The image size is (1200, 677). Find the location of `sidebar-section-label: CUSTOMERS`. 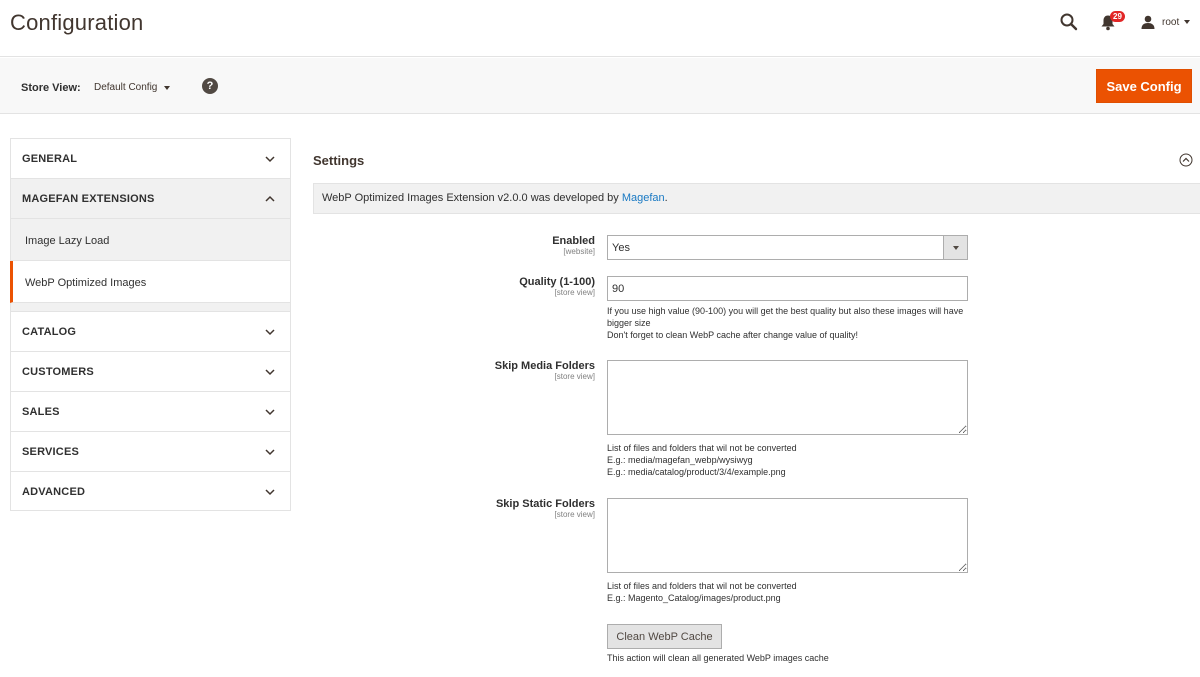

sidebar-section-label: CUSTOMERS is located at coordinates (58, 372).